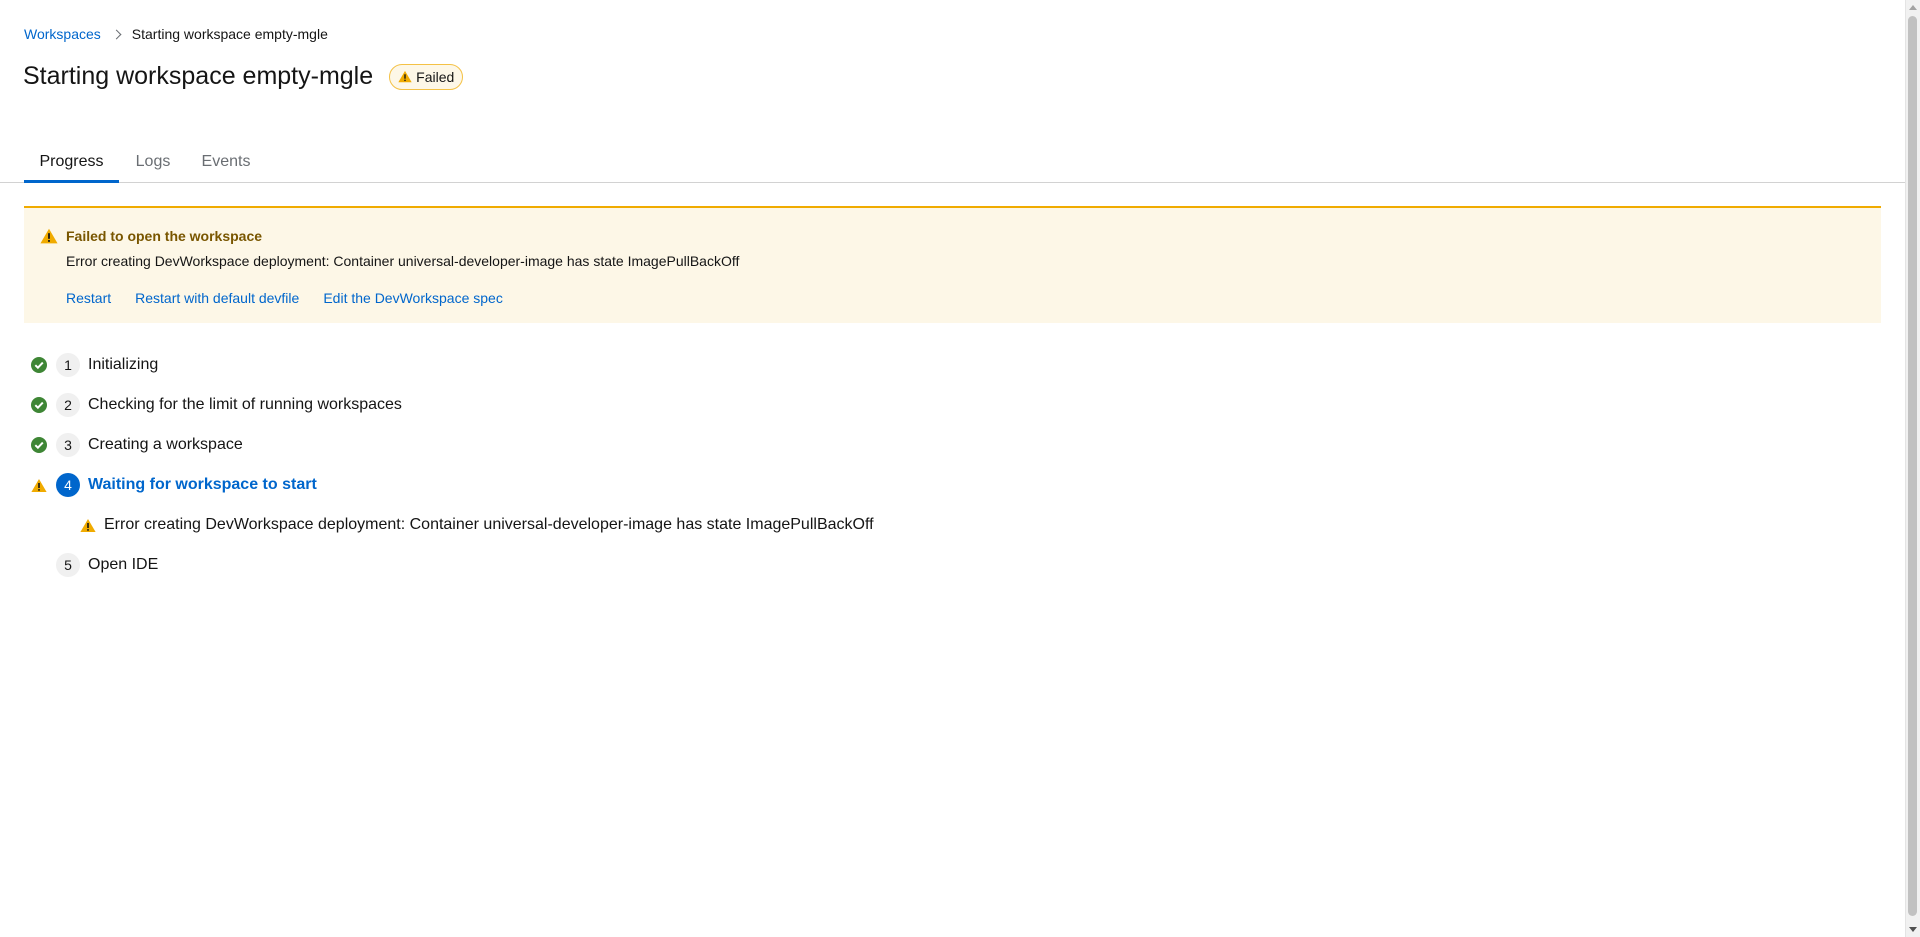 This screenshot has height=937, width=1920. Describe the element at coordinates (1913, 7) in the screenshot. I see `scroll-up-icon` at that location.